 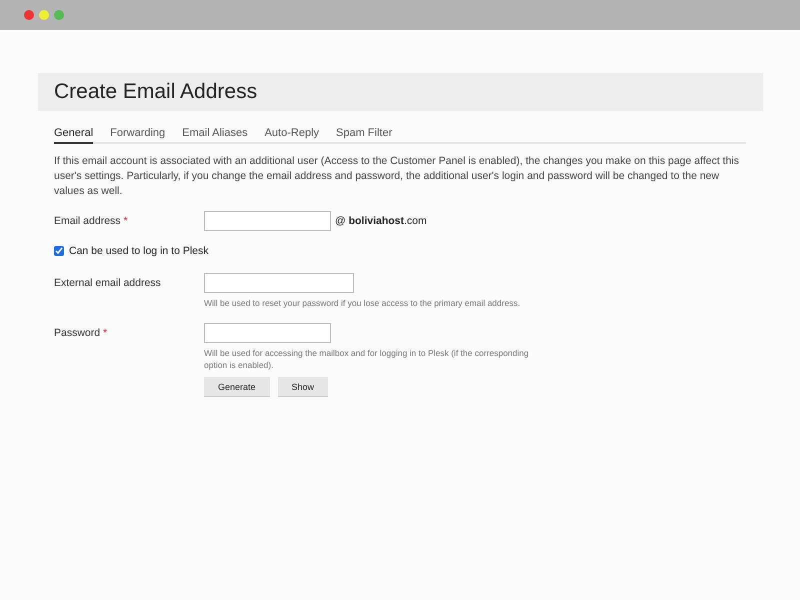 I want to click on tab: Forwarding, so click(x=138, y=135).